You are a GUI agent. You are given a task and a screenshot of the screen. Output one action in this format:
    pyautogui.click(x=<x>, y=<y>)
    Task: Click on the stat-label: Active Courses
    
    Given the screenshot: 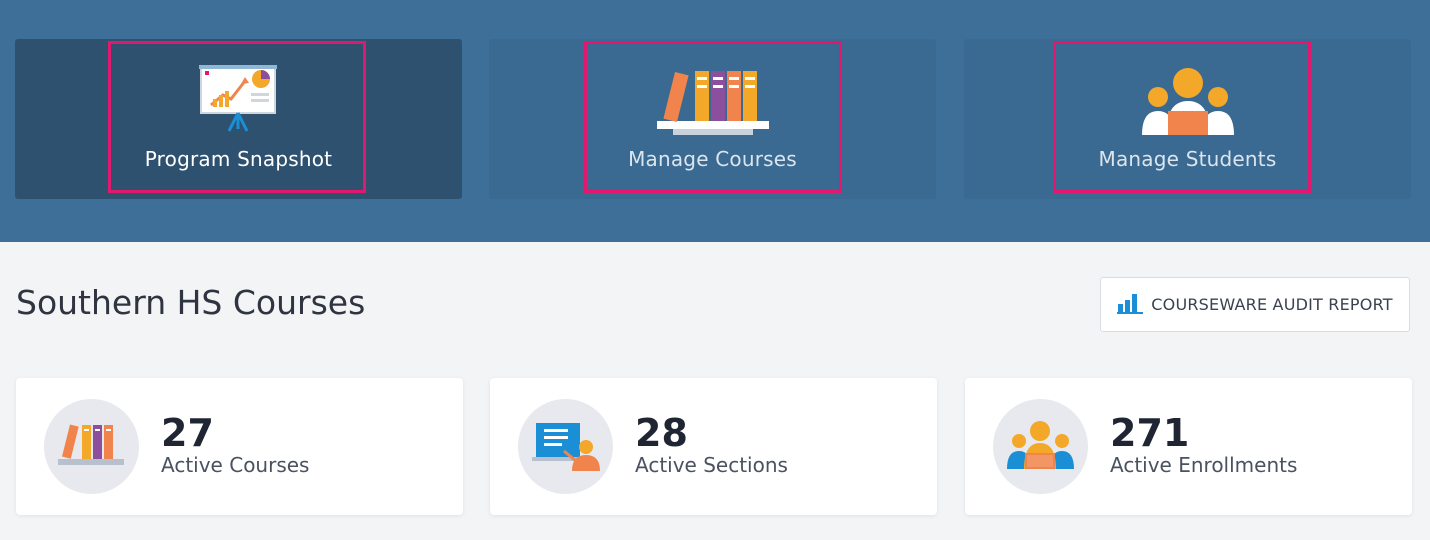 What is the action you would take?
    pyautogui.click(x=235, y=465)
    